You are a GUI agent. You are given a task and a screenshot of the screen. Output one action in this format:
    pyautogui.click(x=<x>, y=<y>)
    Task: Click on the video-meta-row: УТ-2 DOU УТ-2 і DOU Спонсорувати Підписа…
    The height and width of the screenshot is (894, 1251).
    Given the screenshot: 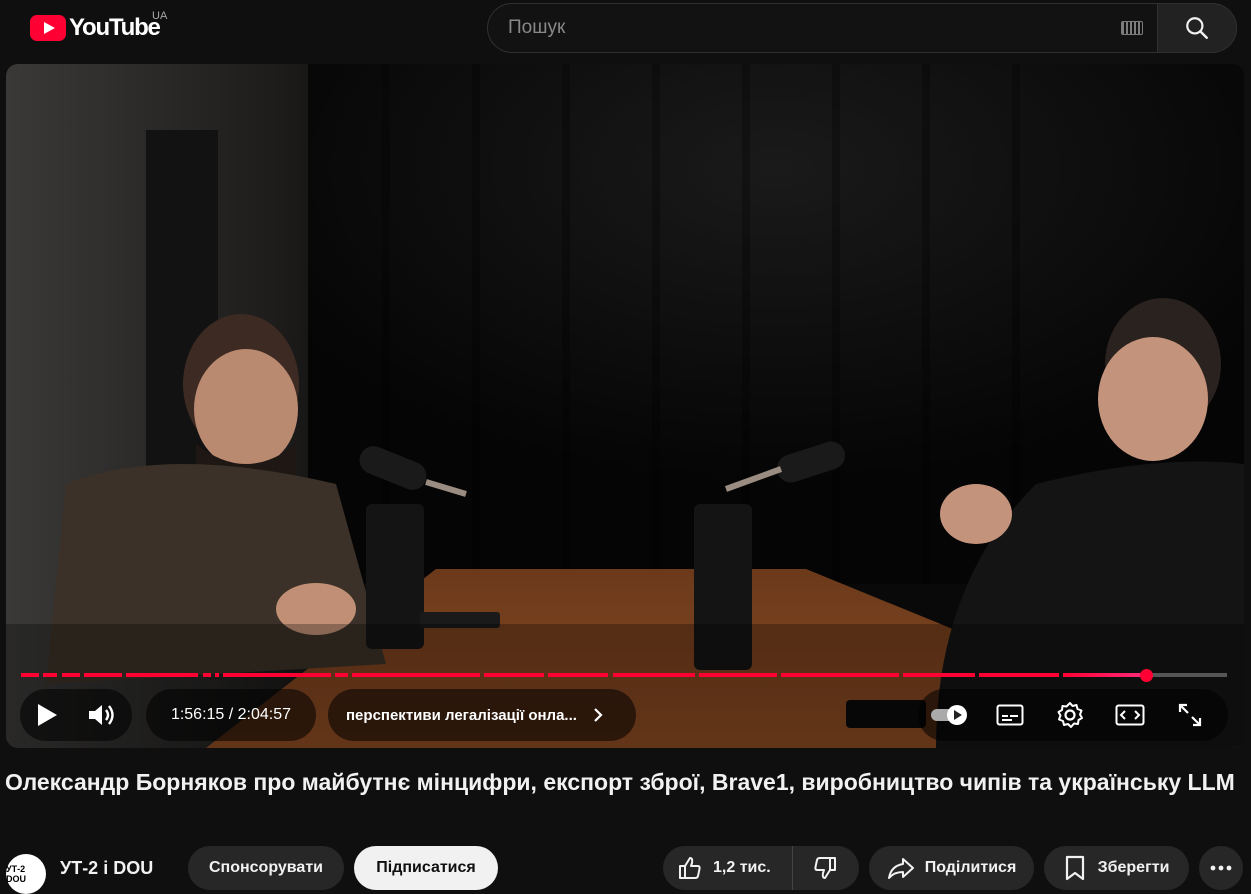 What is the action you would take?
    pyautogui.click(x=625, y=869)
    